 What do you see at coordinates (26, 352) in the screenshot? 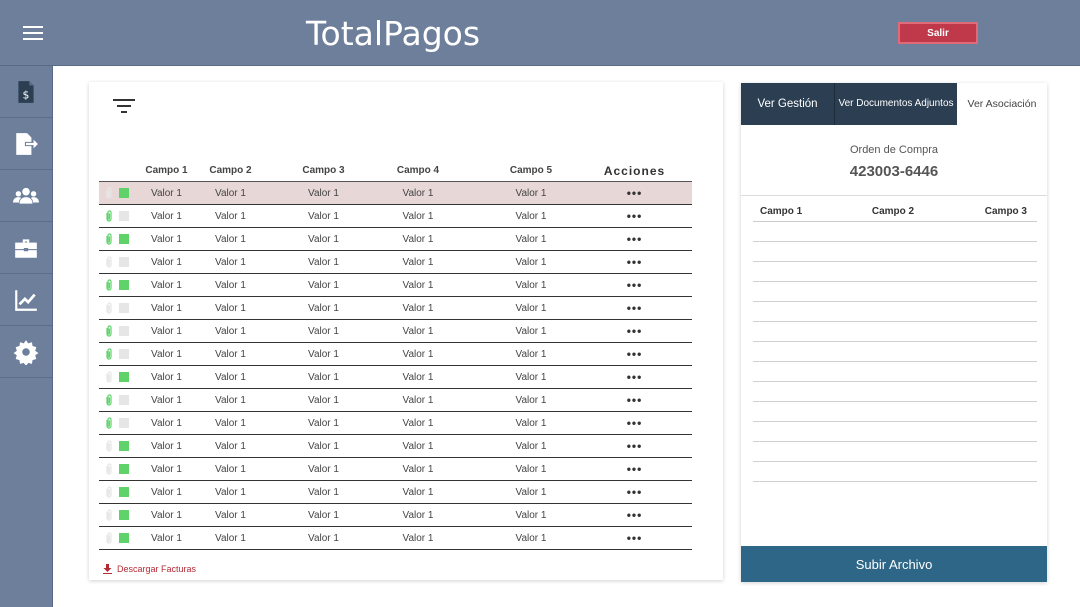
I see `sidebar-item-settings` at bounding box center [26, 352].